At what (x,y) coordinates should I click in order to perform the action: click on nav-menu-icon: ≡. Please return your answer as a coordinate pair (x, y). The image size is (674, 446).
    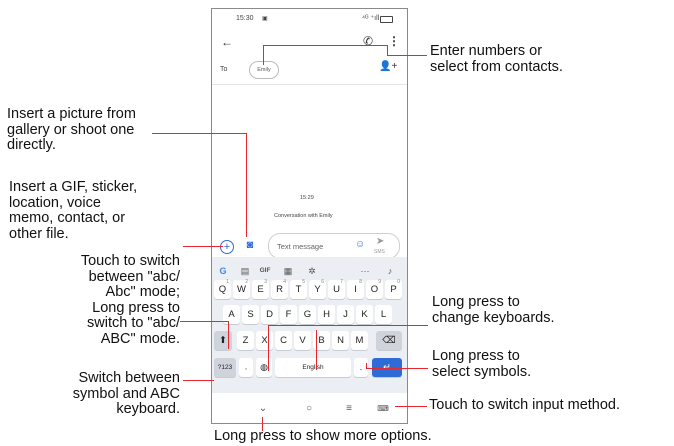
    Looking at the image, I should click on (349, 409).